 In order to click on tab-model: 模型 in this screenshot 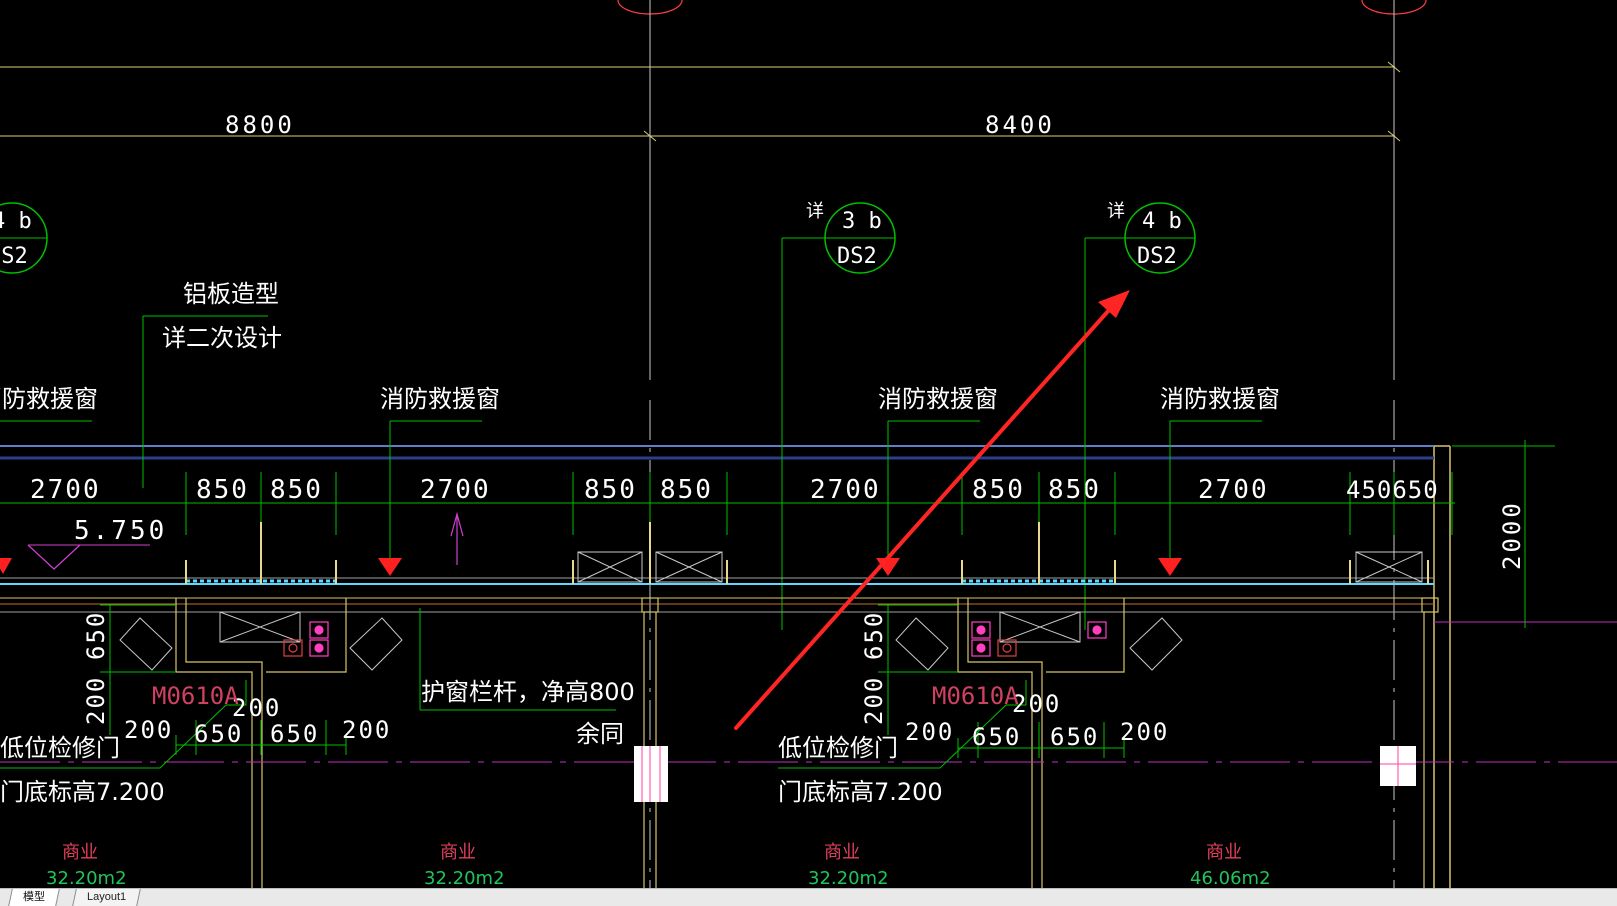, I will do `click(34, 897)`.